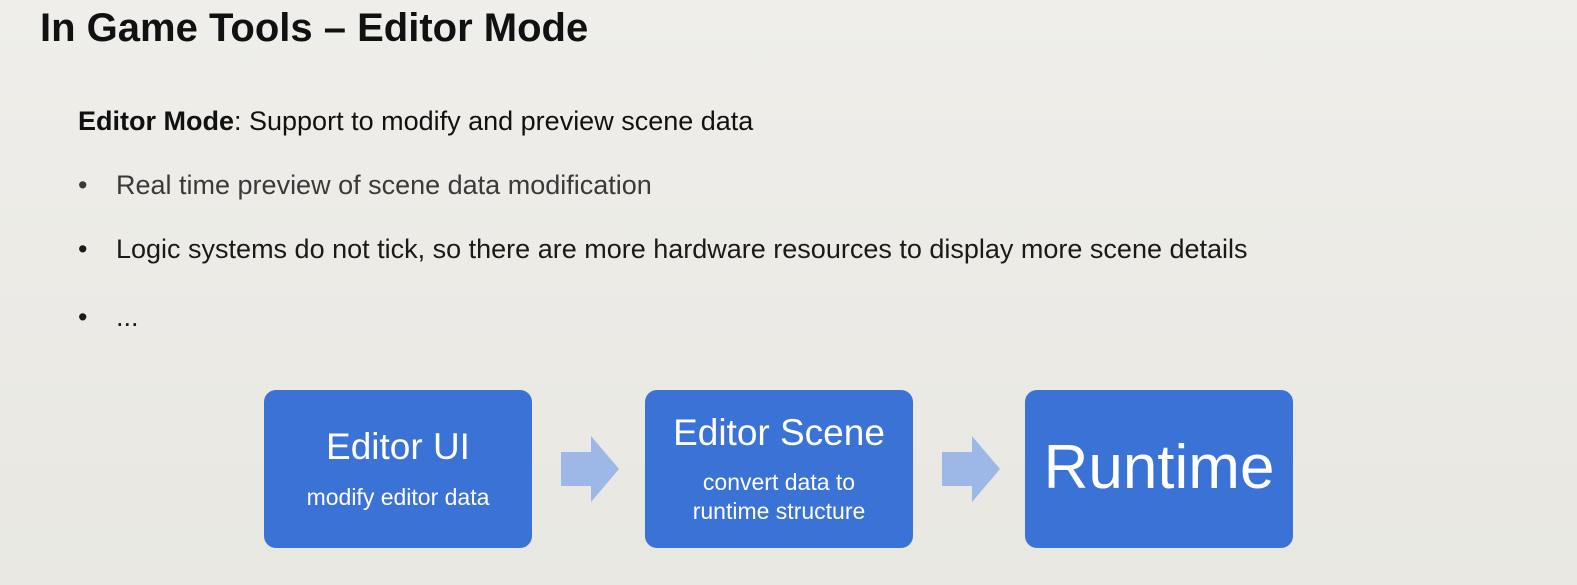 Image resolution: width=1577 pixels, height=585 pixels. Describe the element at coordinates (314, 28) in the screenshot. I see `slide-title: In Game Tools – Editor Mode` at that location.